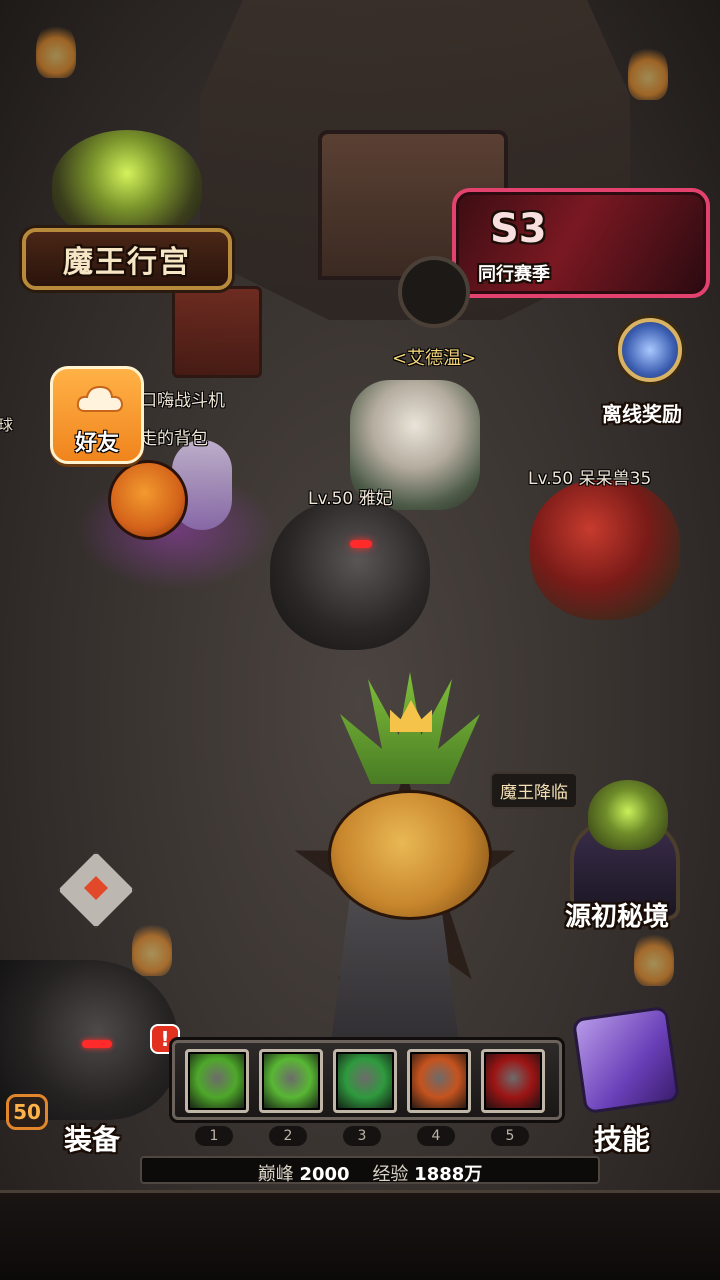  What do you see at coordinates (411, 716) in the screenshot?
I see `crown-icon` at bounding box center [411, 716].